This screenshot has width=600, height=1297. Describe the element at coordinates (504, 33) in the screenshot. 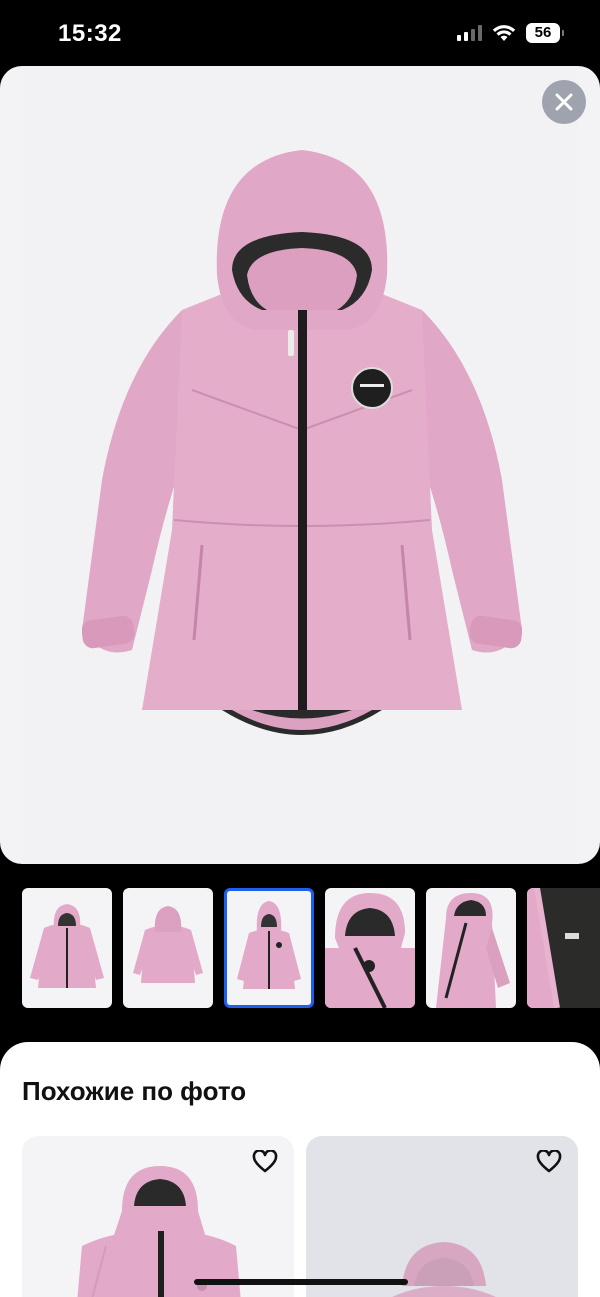

I see `wifi-icon` at that location.